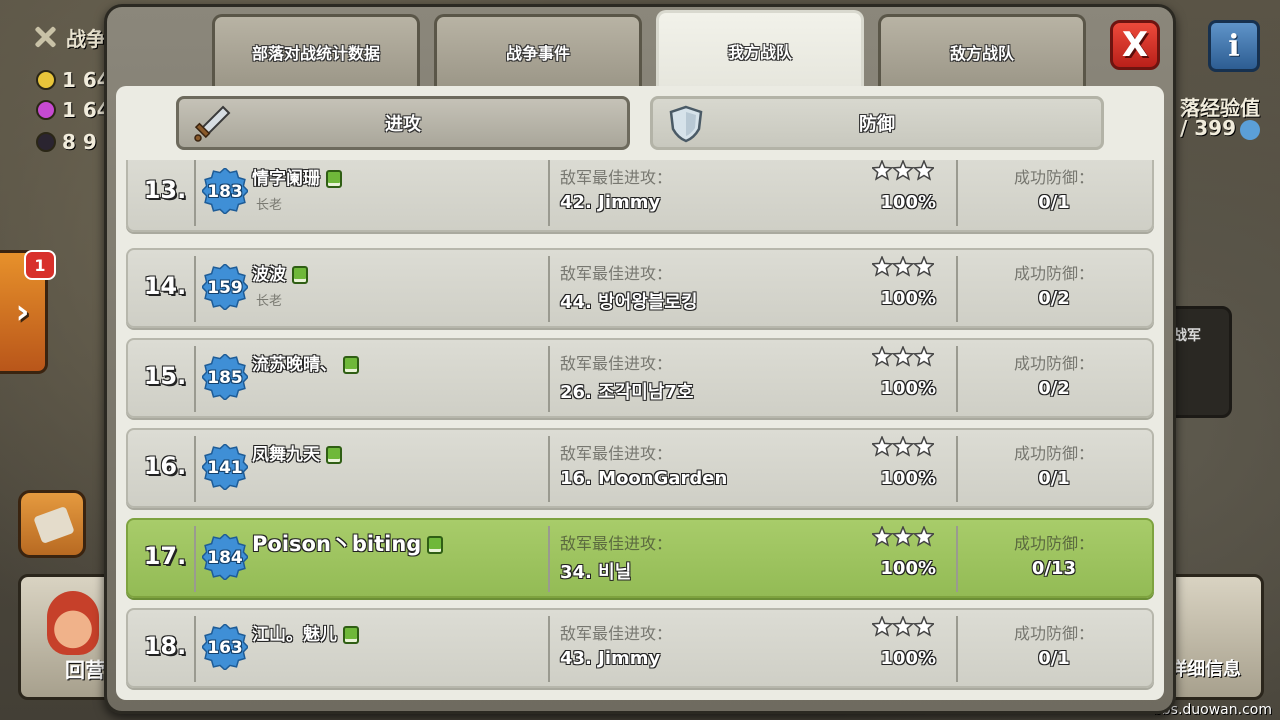 This screenshot has width=1280, height=720. I want to click on return-home-label: 回营, so click(85, 670).